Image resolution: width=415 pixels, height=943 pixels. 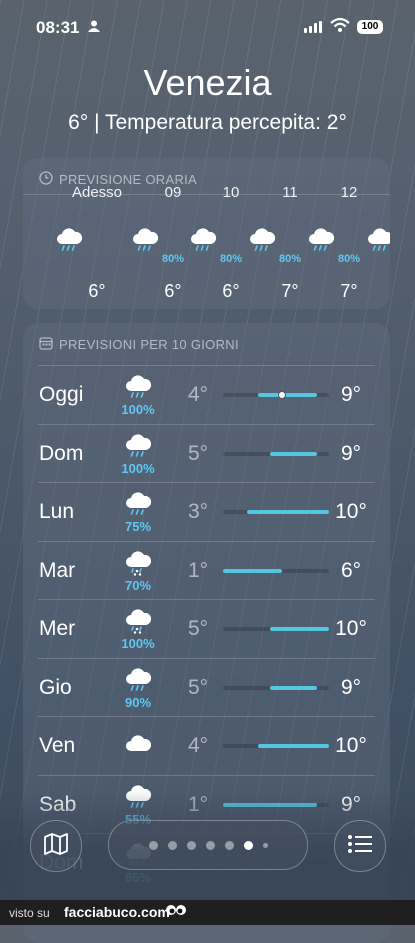 I want to click on day-row: Ven 4° 10°, so click(x=206, y=745).